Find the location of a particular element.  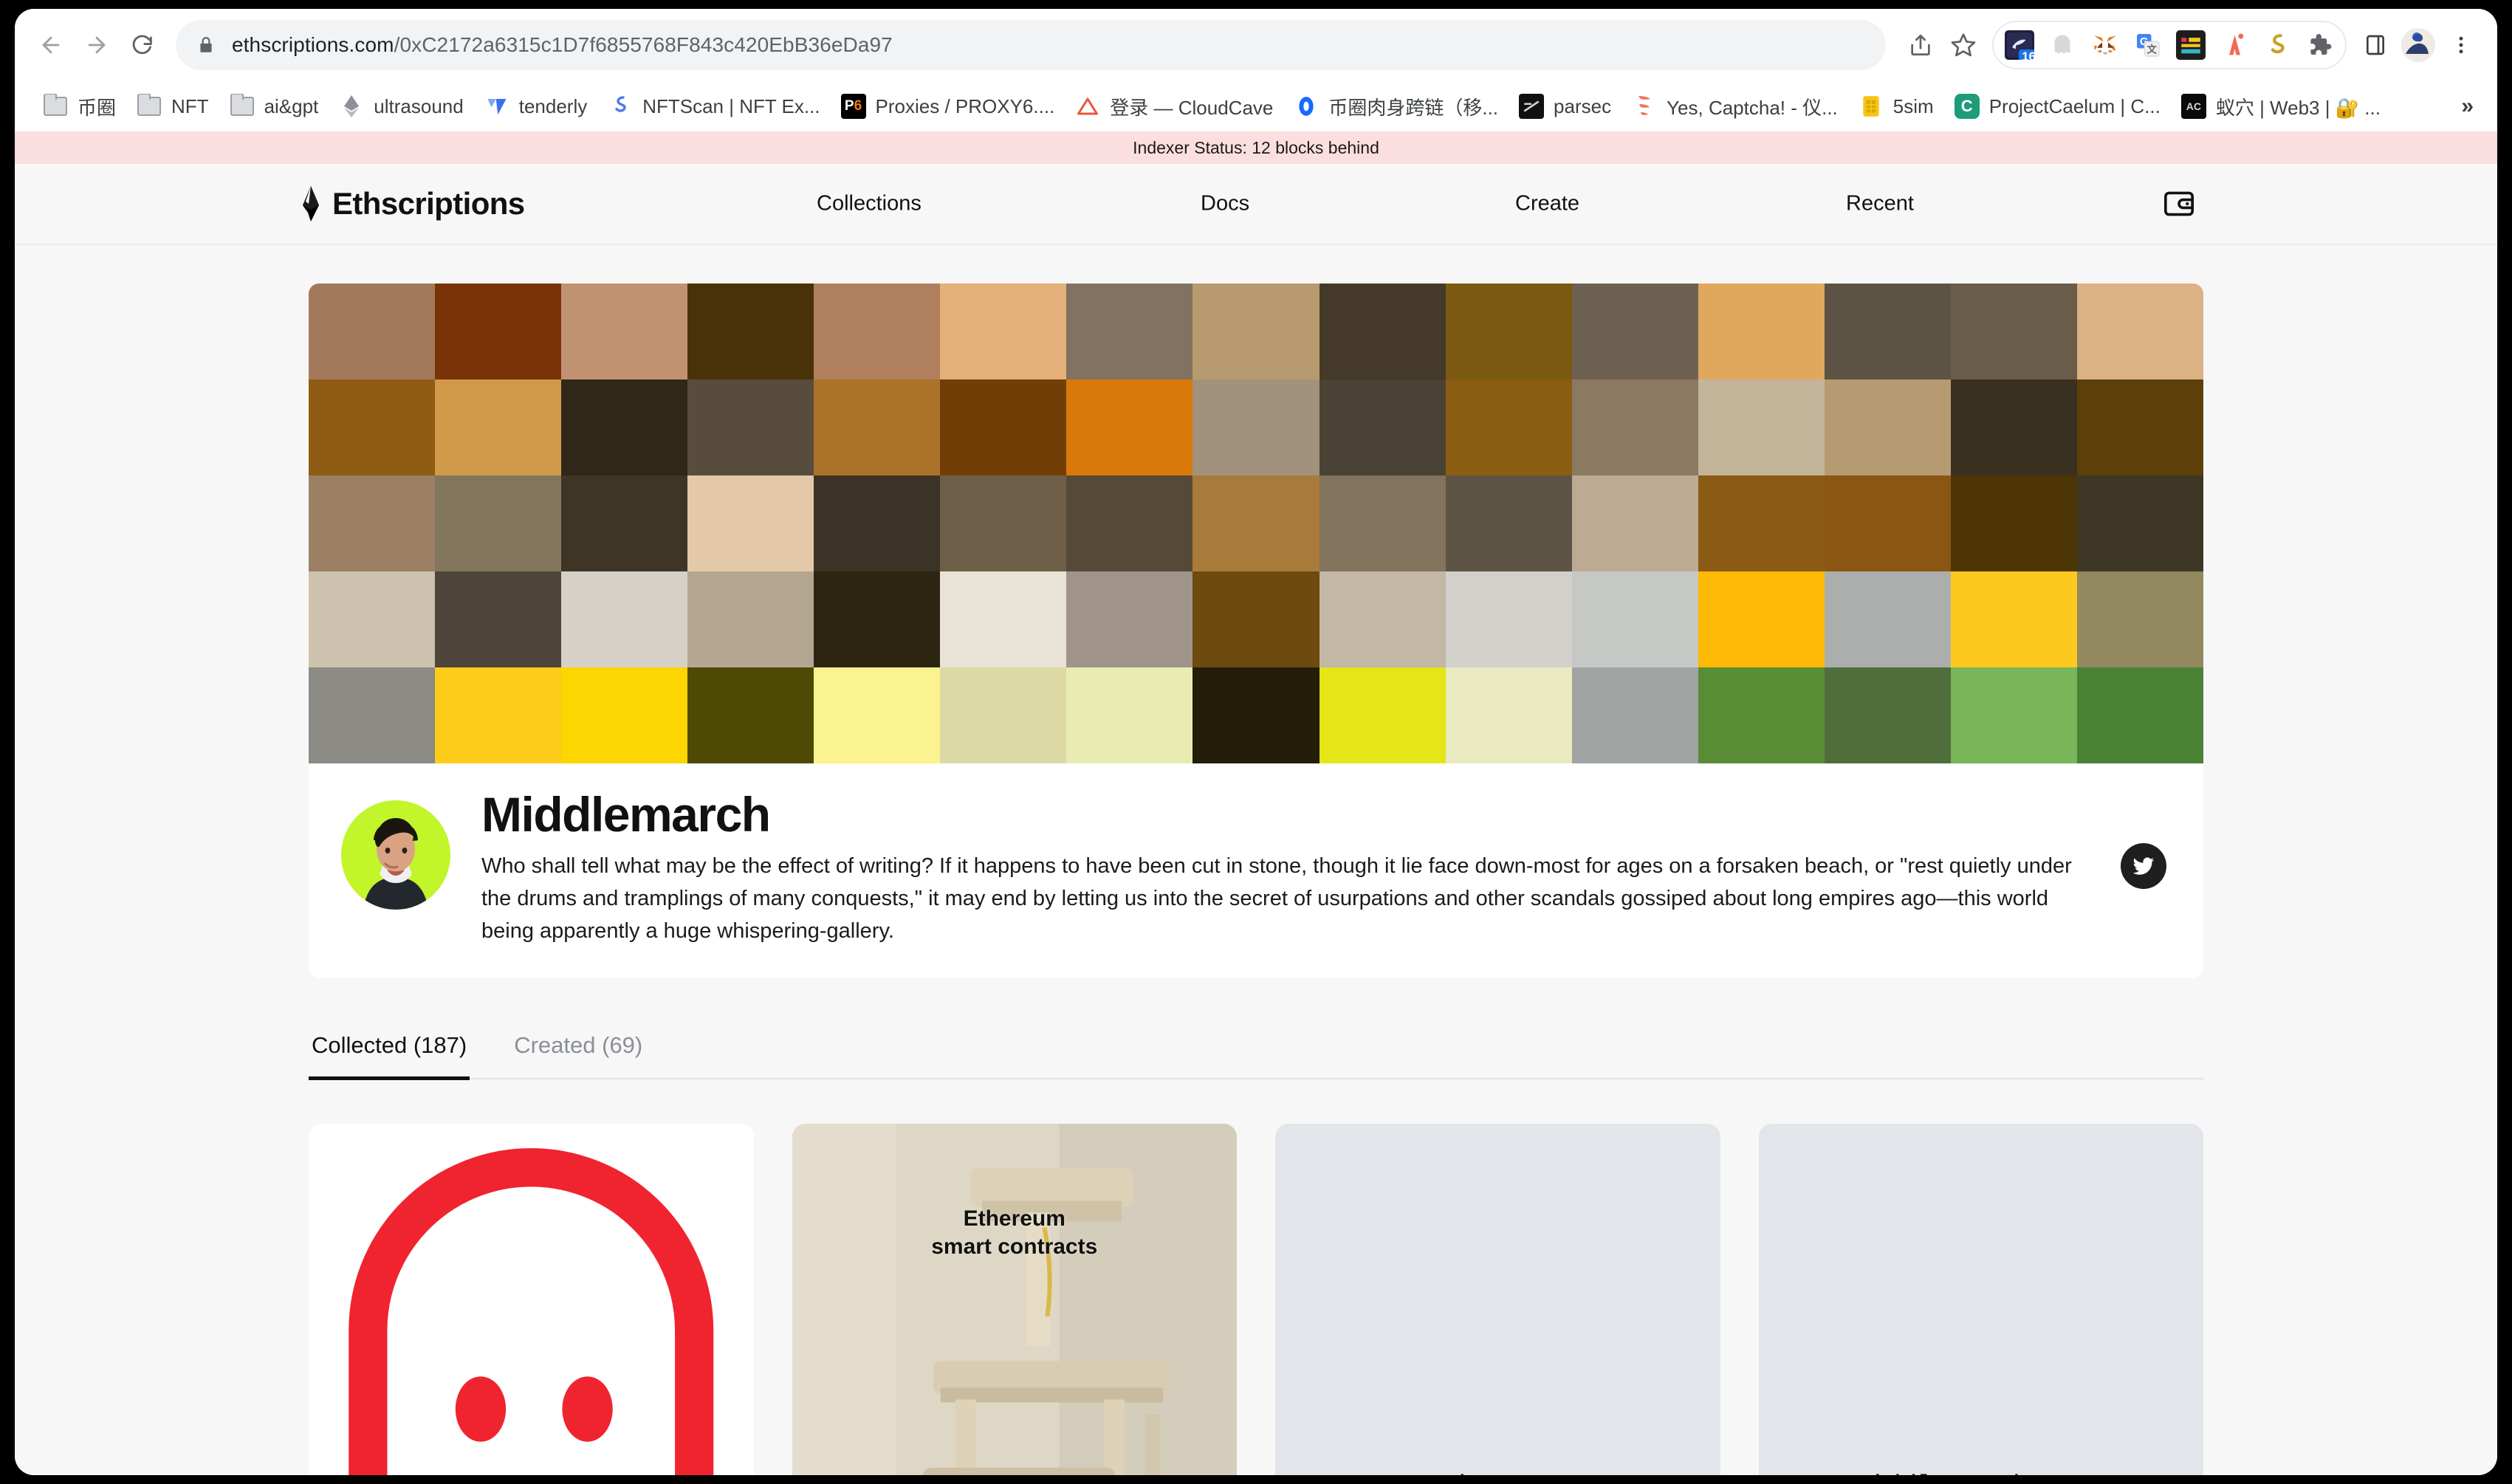

twitter-icon is located at coordinates (2143, 866).